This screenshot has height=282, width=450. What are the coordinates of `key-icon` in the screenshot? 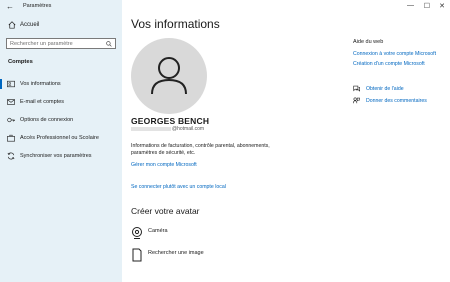 It's located at (11, 120).